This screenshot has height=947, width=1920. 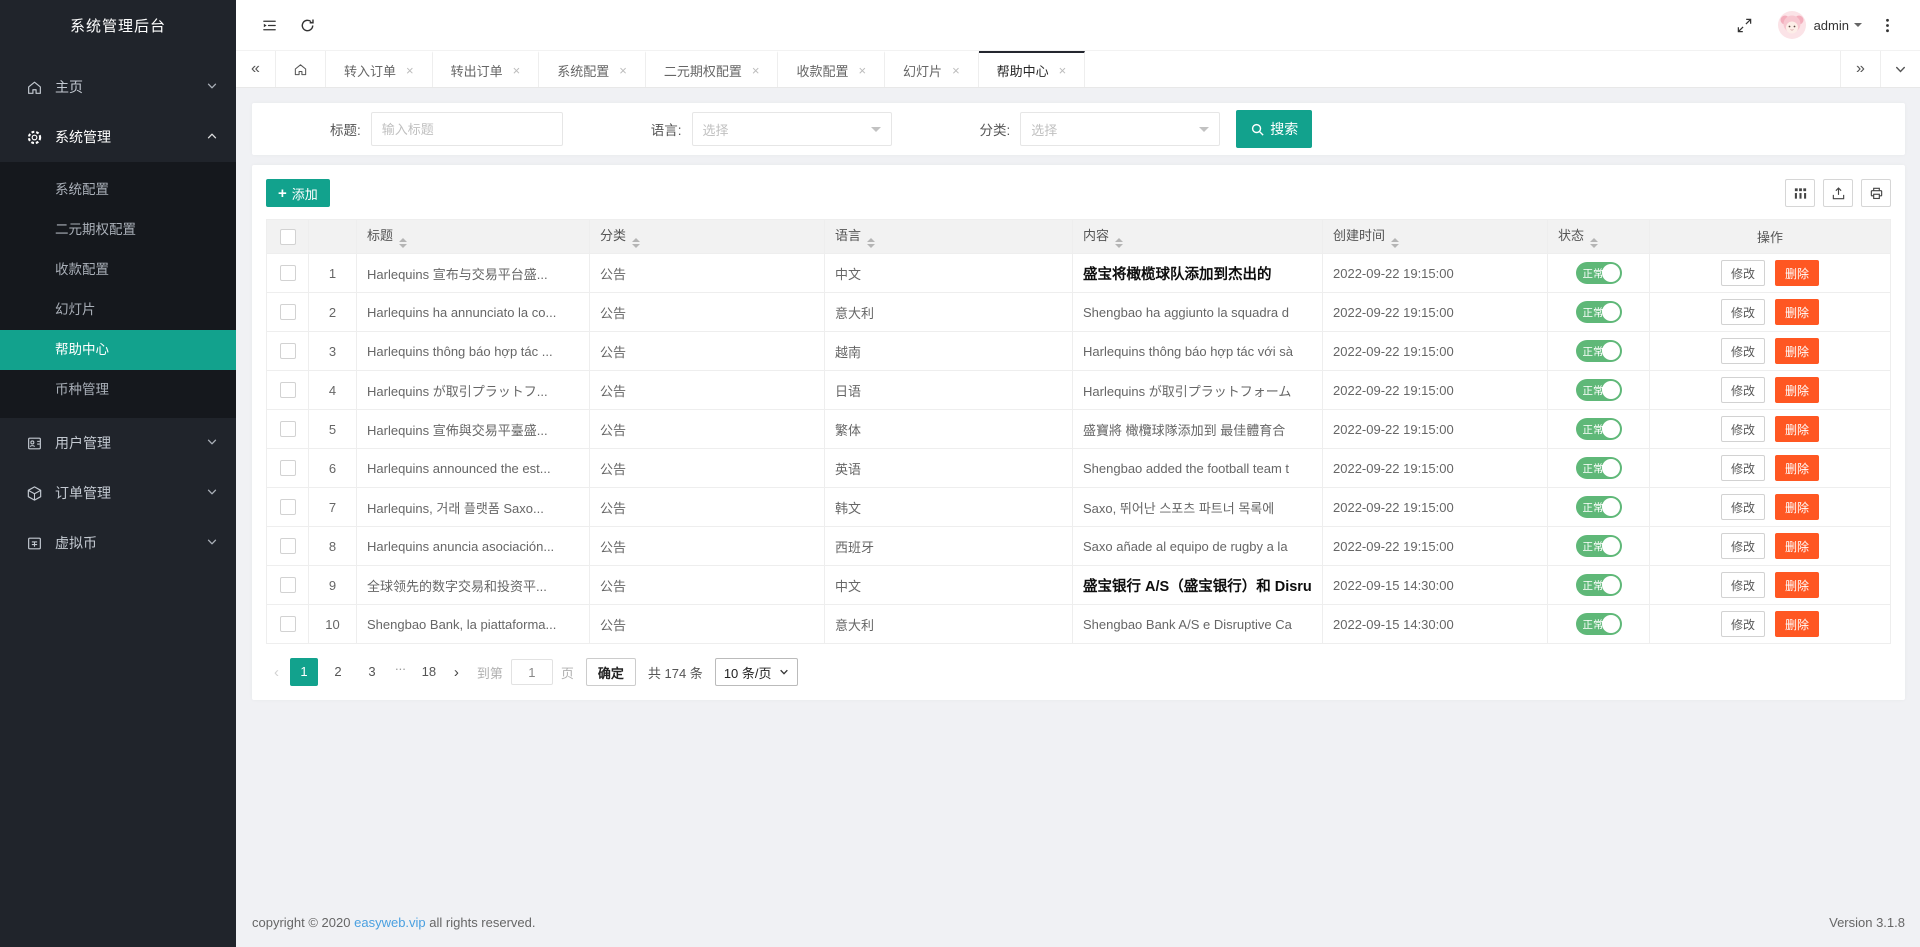 What do you see at coordinates (473, 236) in the screenshot?
I see `column-header-title: 标题` at bounding box center [473, 236].